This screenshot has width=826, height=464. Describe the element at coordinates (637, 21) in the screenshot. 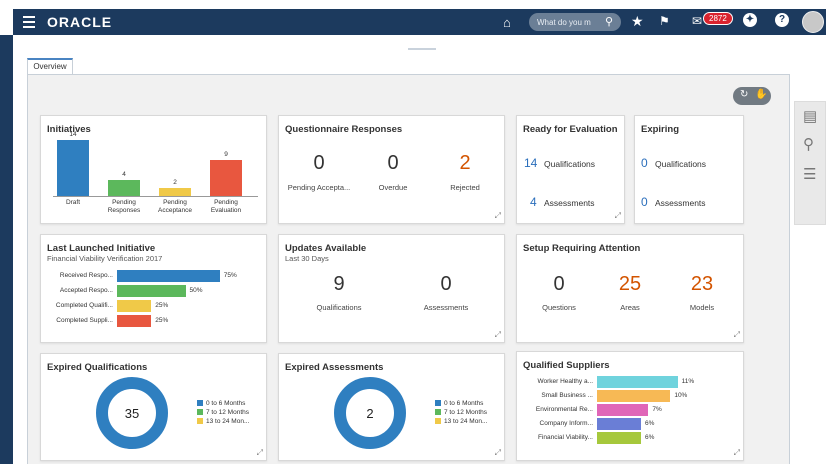

I see `favorites-star-icon: ★` at that location.